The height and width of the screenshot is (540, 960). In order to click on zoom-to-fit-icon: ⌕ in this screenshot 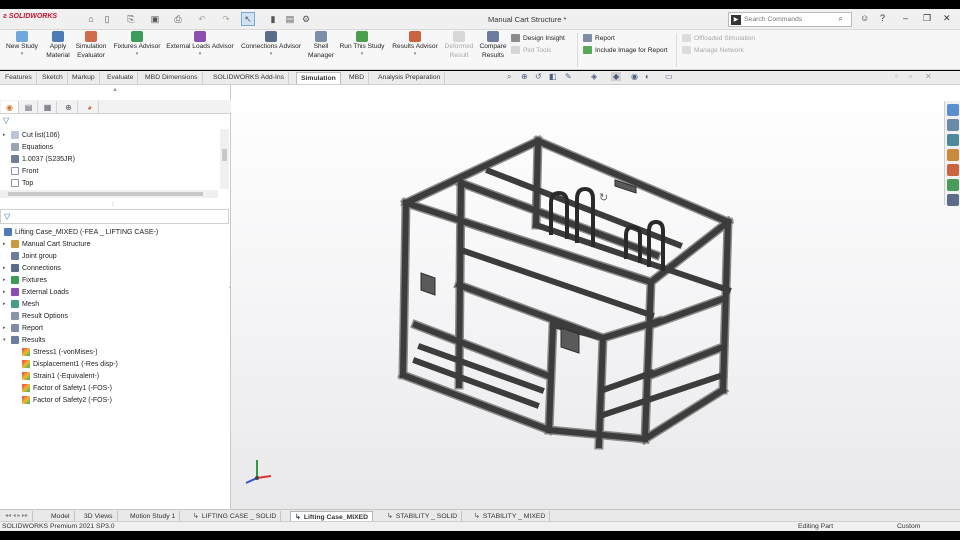, I will do `click(509, 77)`.